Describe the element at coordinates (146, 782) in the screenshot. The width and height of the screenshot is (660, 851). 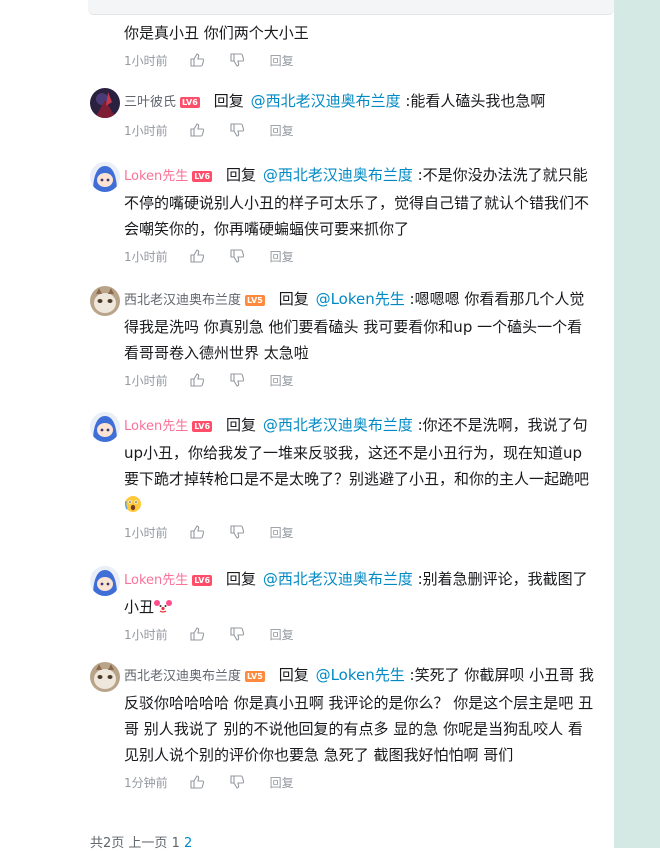
I see `reply-time: 1分钟前` at that location.